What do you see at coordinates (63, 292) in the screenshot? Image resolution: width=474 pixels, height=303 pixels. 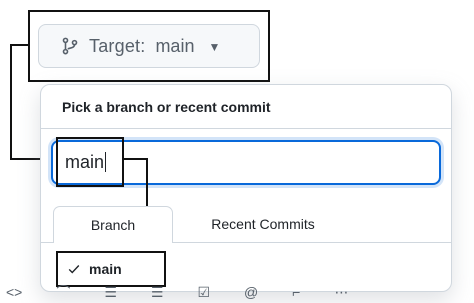 I see `link-icon: ⌒` at bounding box center [63, 292].